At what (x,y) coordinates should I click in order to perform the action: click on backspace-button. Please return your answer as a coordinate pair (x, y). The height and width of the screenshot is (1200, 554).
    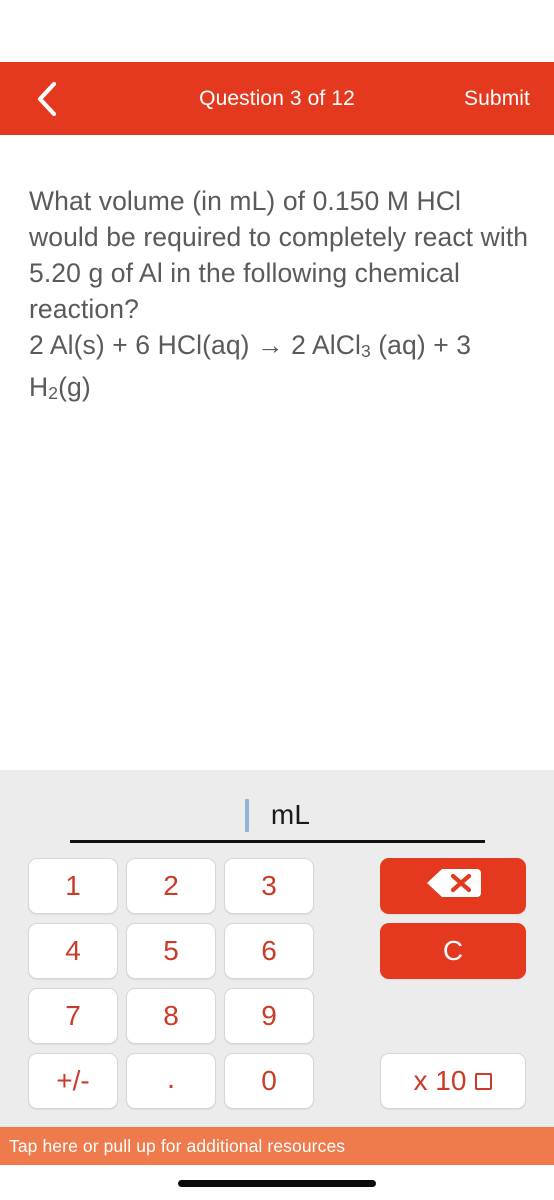
    Looking at the image, I should click on (453, 886).